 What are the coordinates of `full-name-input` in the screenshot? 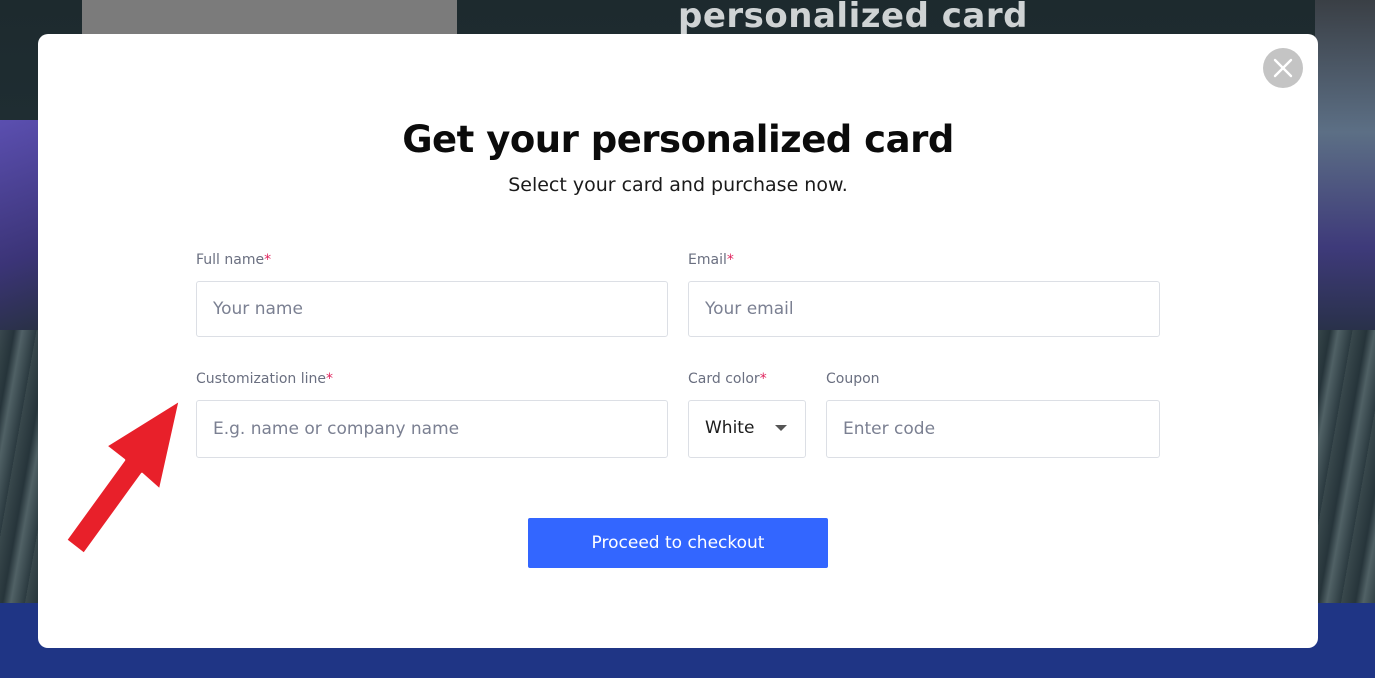 It's located at (432, 309).